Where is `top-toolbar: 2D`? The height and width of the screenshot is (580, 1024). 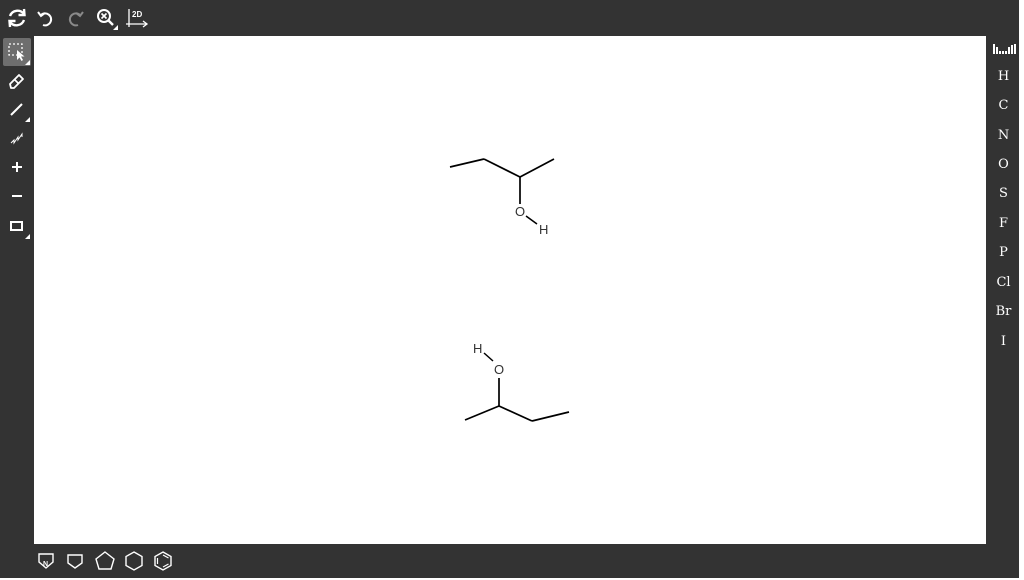
top-toolbar: 2D is located at coordinates (100, 18).